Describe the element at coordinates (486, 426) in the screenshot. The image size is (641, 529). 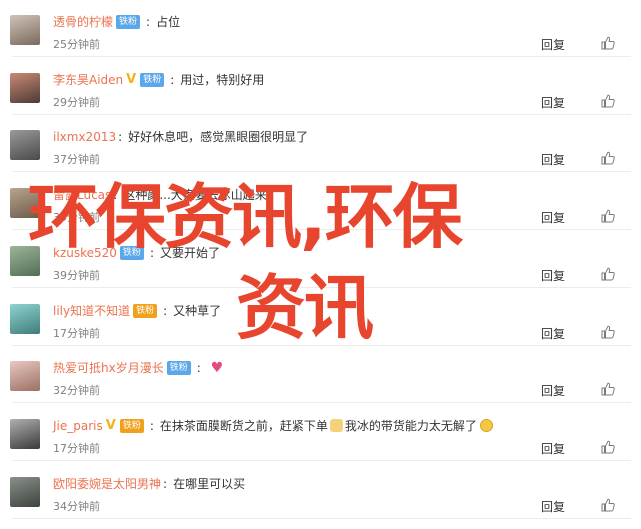
I see `smile-emoji-icon` at that location.